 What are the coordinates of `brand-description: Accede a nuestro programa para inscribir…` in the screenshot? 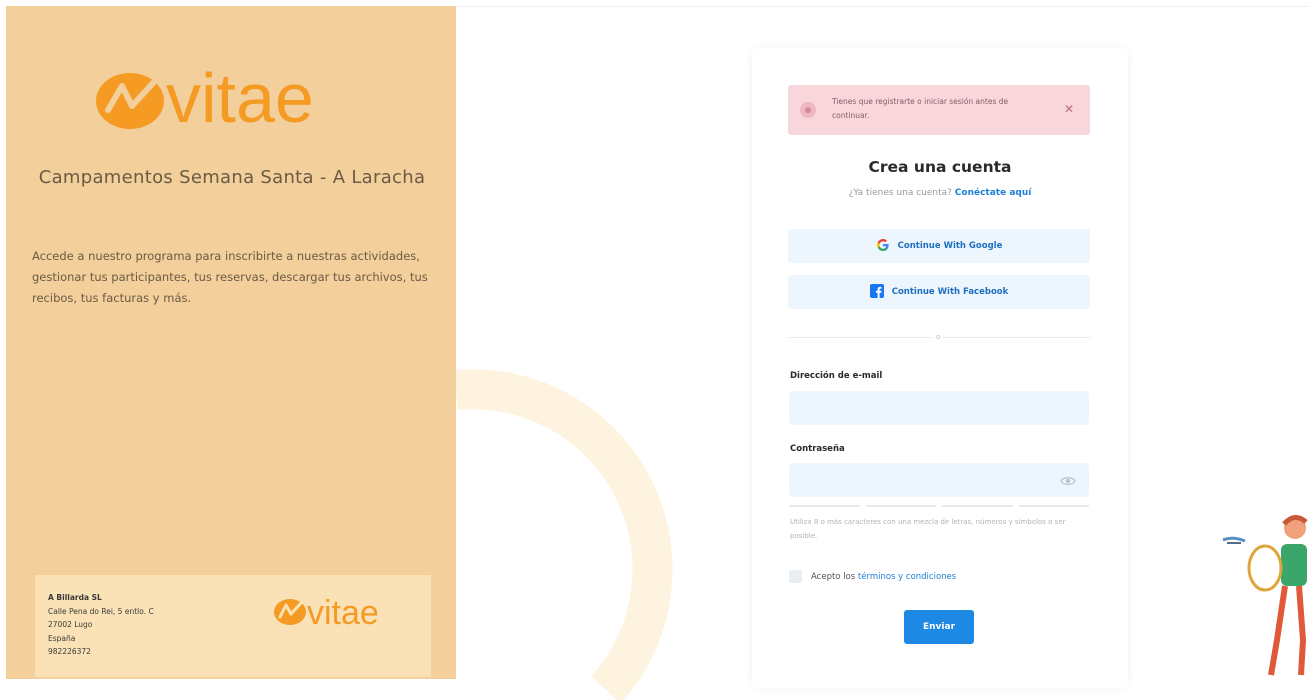 It's located at (230, 277).